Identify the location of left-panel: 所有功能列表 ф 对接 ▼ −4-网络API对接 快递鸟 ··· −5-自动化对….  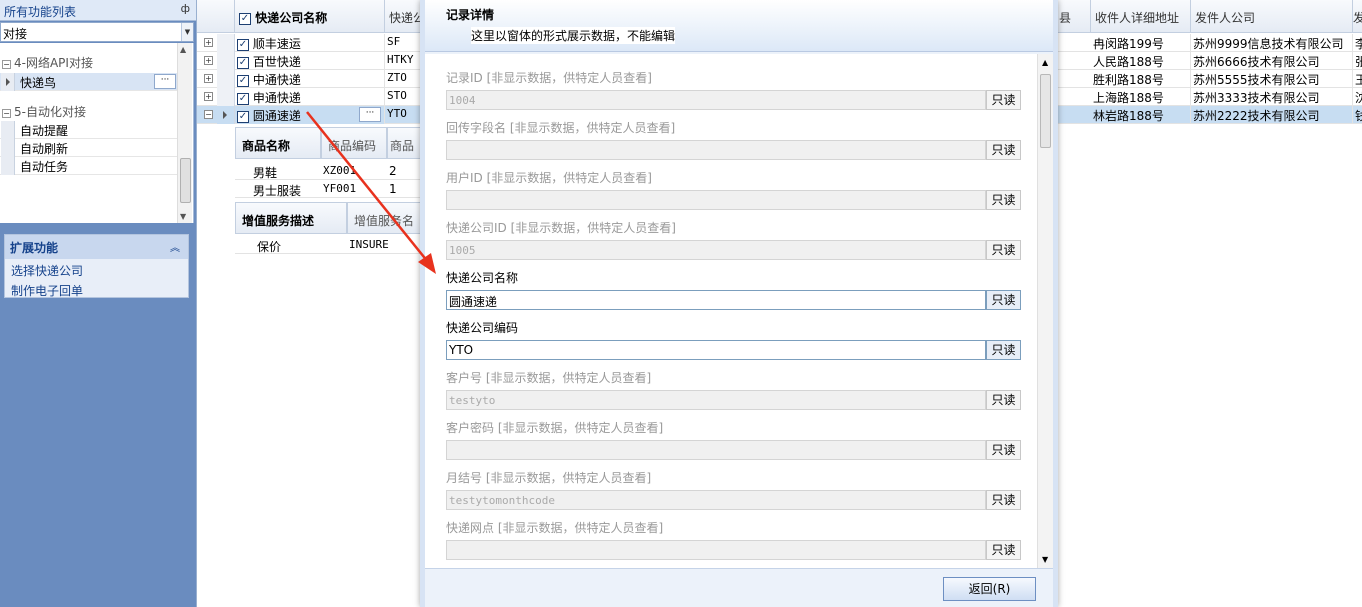
(98, 303).